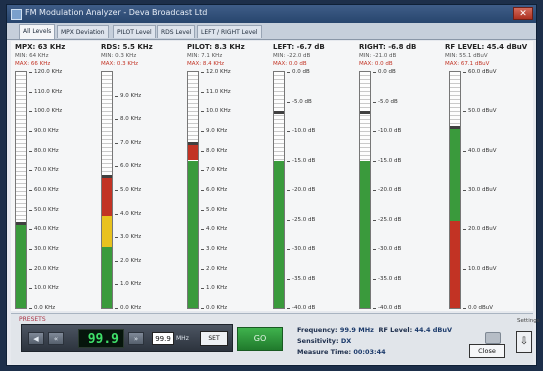 The height and width of the screenshot is (371, 543). I want to click on scale-tick: -10.0 dB, so click(301, 131).